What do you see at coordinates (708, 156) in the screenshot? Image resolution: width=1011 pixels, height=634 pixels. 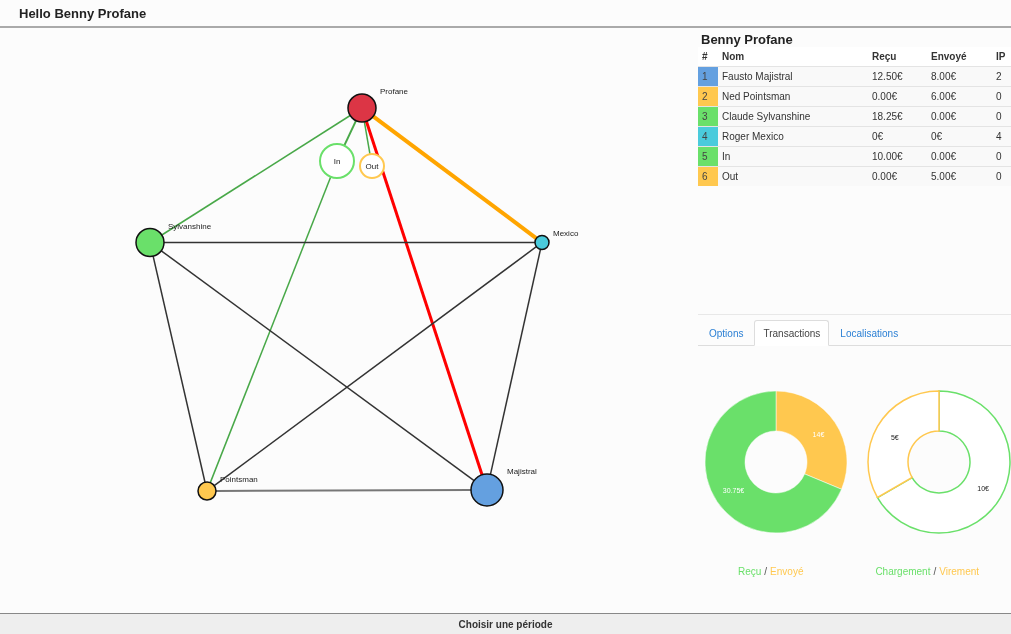 I see `color-index-cell: 5` at bounding box center [708, 156].